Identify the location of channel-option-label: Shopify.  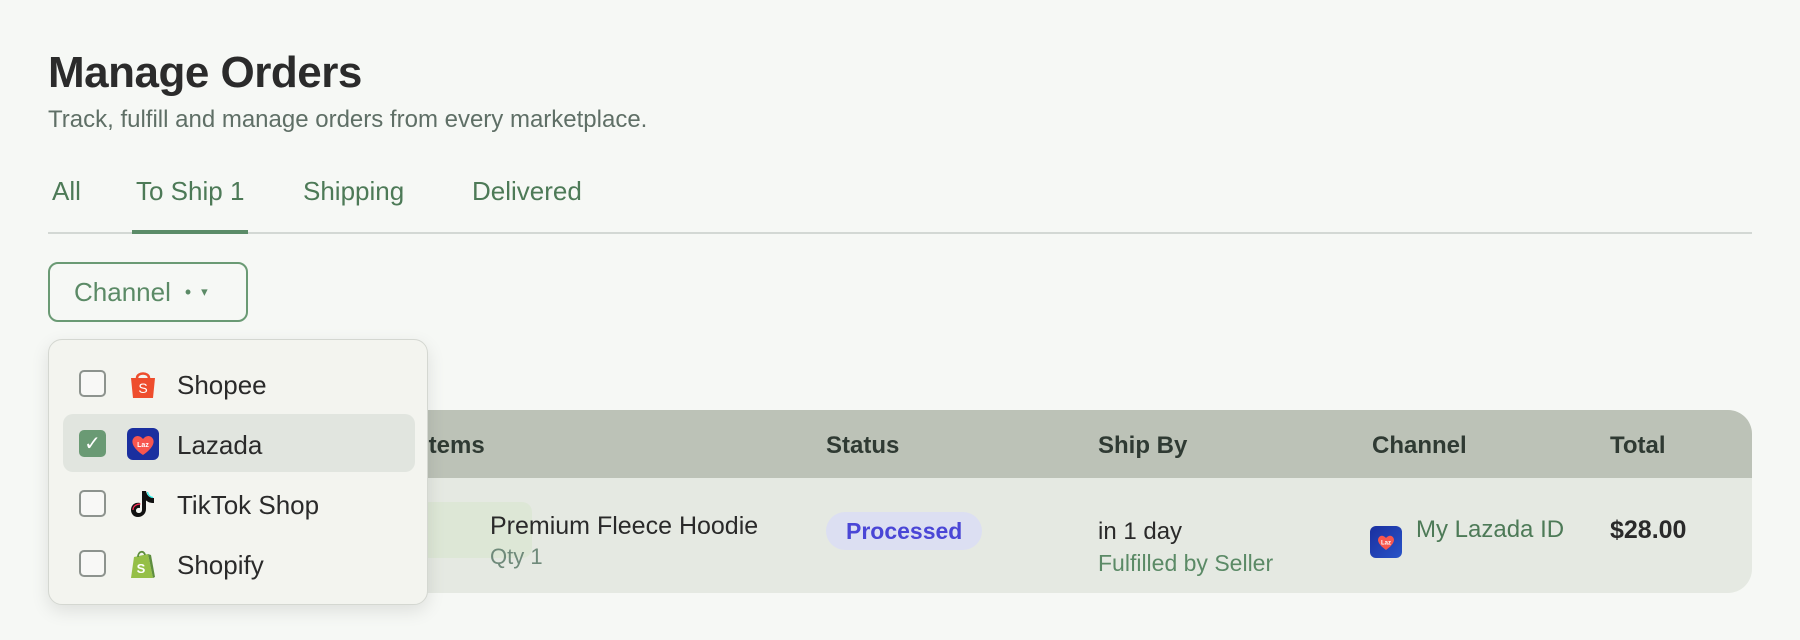
(220, 565).